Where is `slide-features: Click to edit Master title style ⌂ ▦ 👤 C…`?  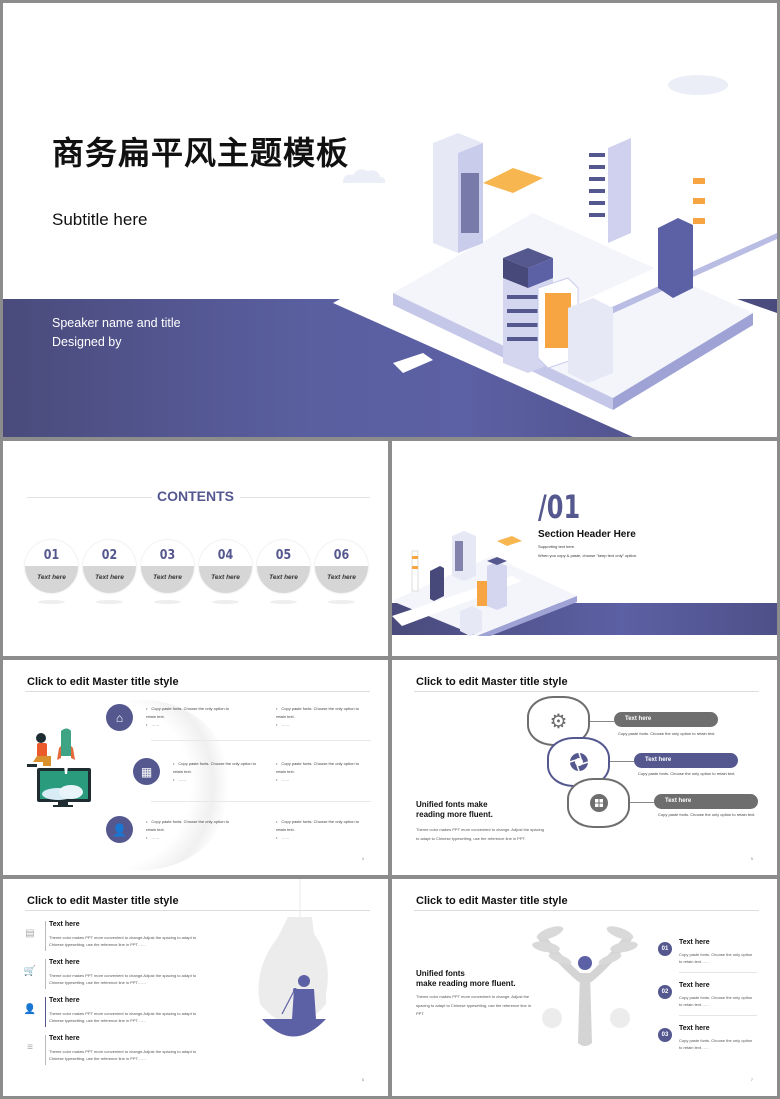 slide-features: Click to edit Master title style ⌂ ▦ 👤 C… is located at coordinates (195, 767).